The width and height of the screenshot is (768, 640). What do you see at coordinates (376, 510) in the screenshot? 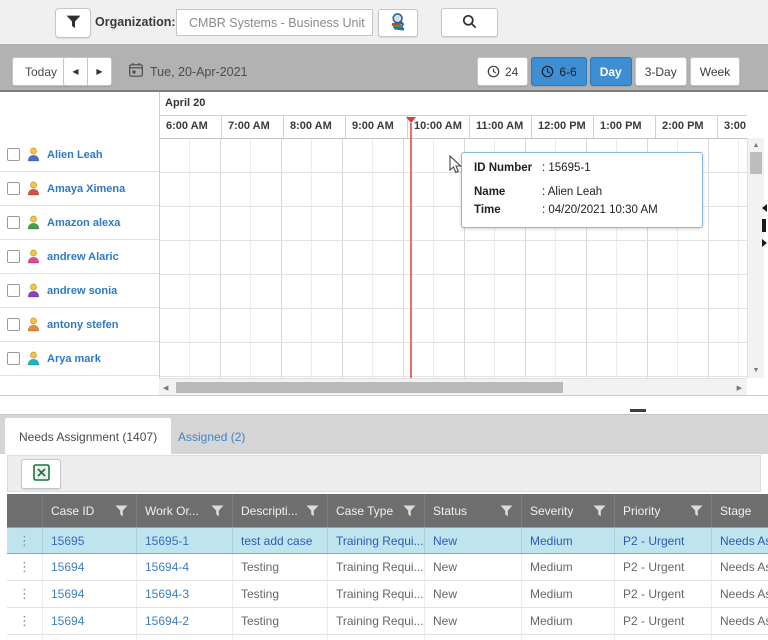
I see `column-header-caseType: Case Type` at bounding box center [376, 510].